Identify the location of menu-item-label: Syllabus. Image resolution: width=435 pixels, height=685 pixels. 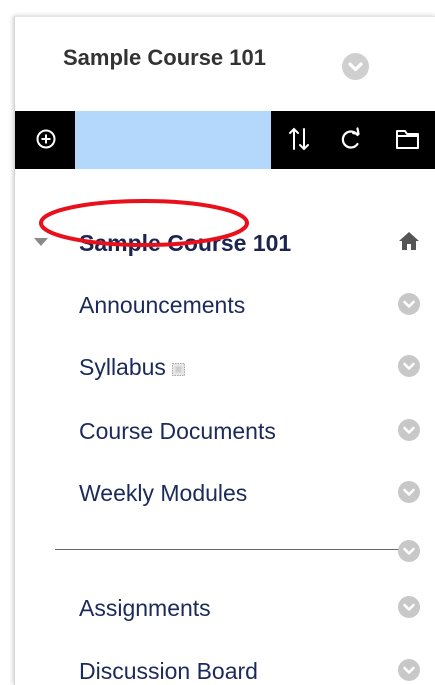
(132, 367).